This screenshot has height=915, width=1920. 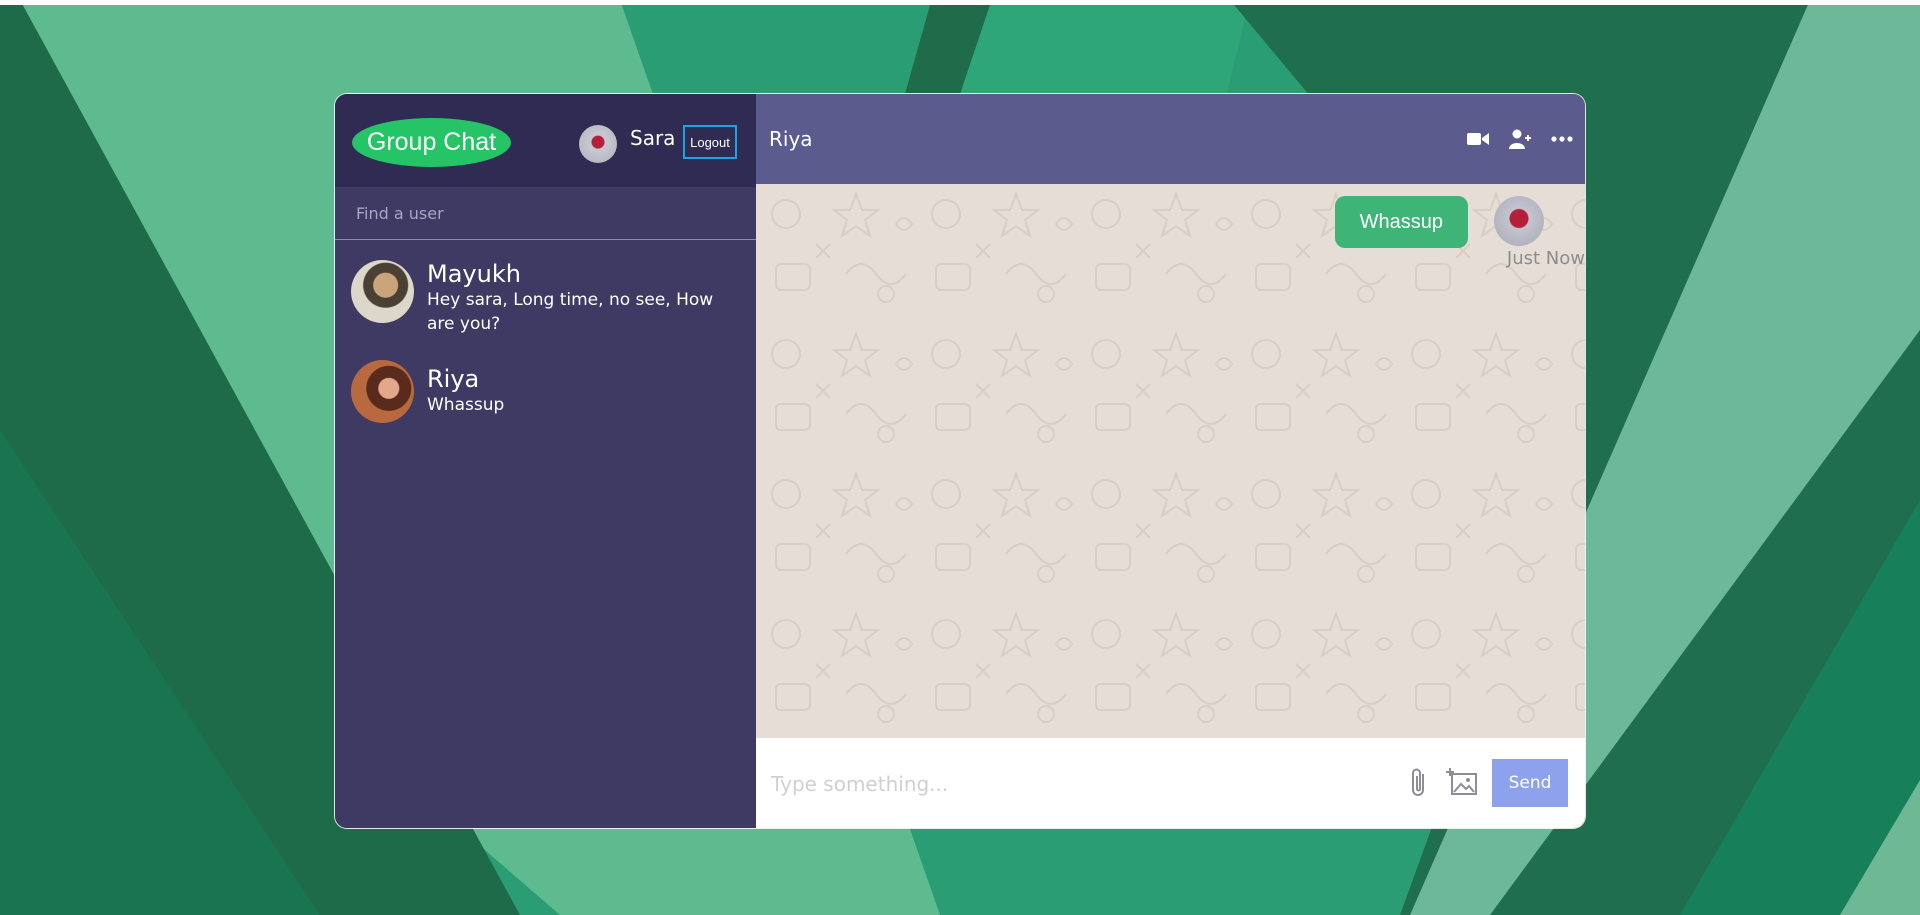 I want to click on sidebar-header: Group Chat Sara Logout, so click(x=545, y=140).